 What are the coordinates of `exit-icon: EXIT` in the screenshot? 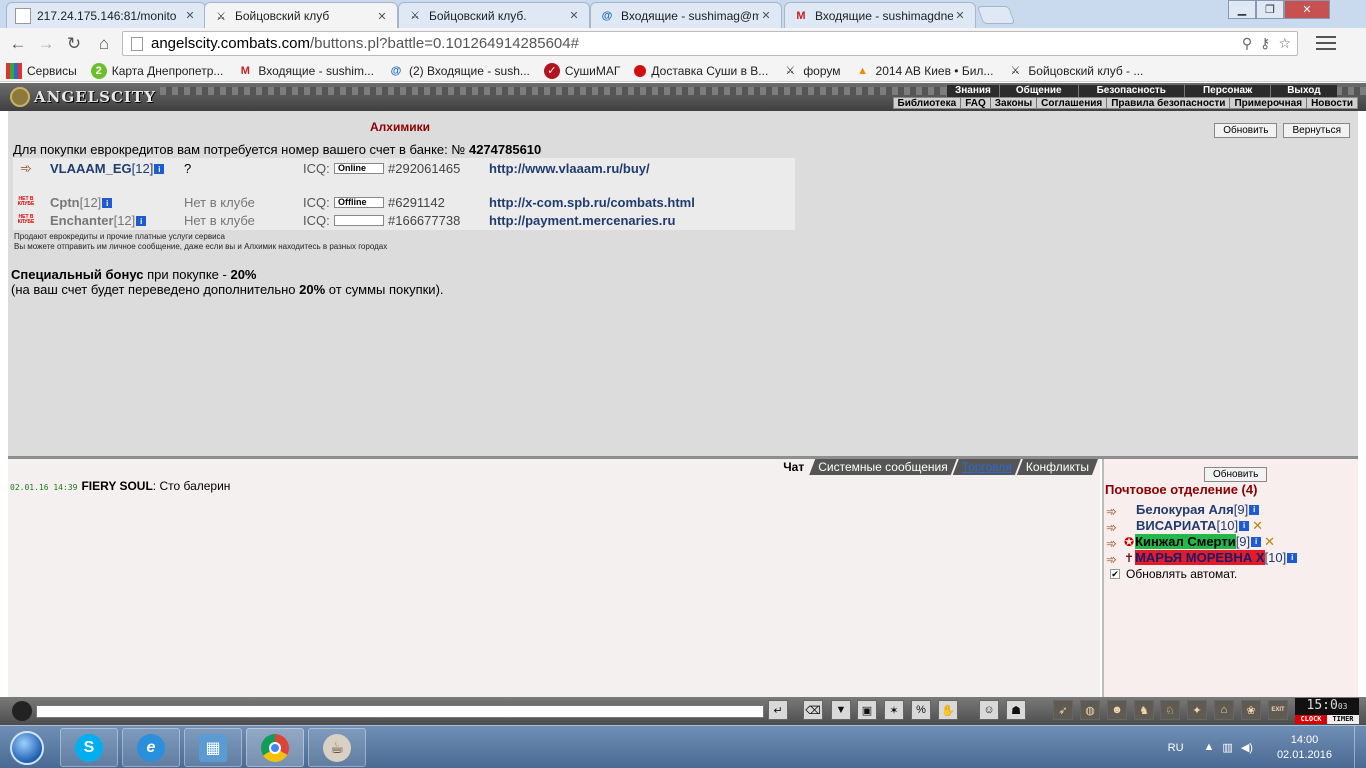 It's located at (1278, 710).